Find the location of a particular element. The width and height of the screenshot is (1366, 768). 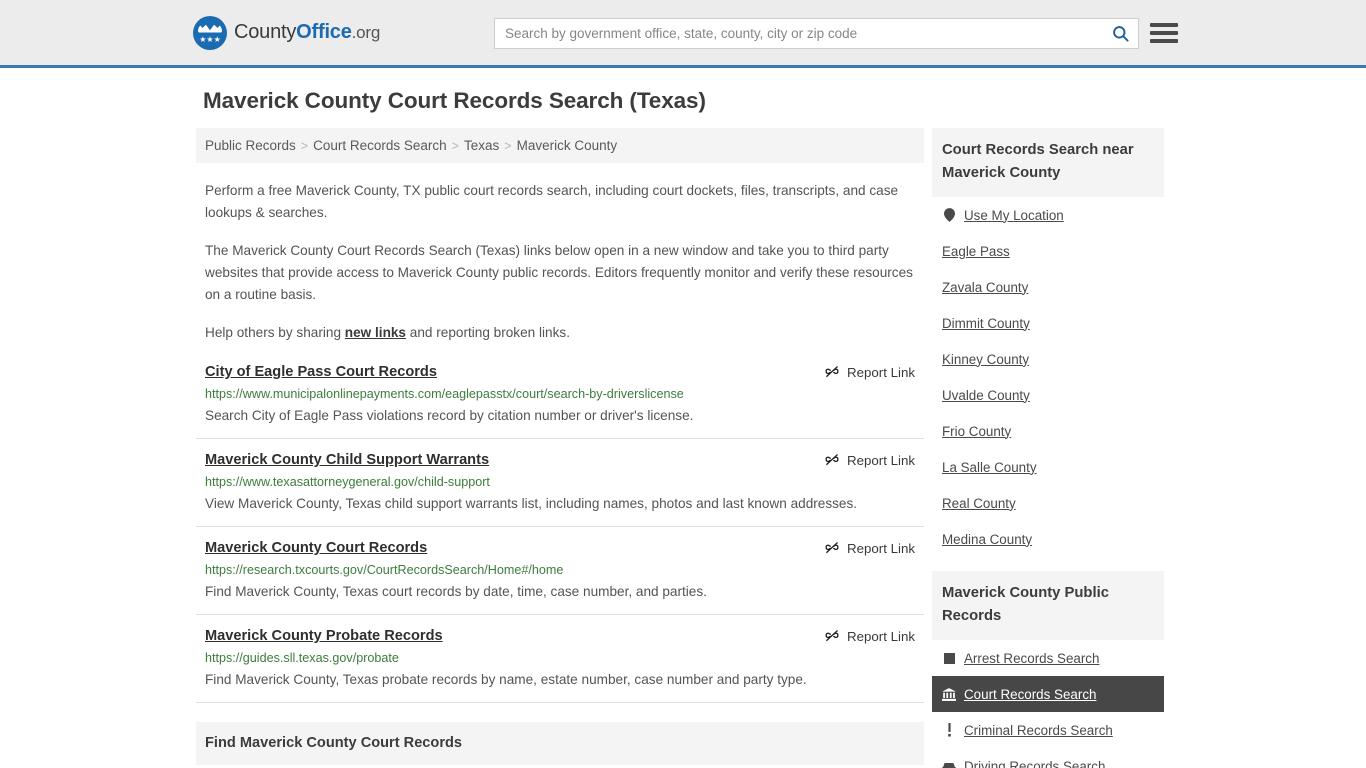

public-records-link-criminal: Criminal Records Search is located at coordinates (1038, 730).